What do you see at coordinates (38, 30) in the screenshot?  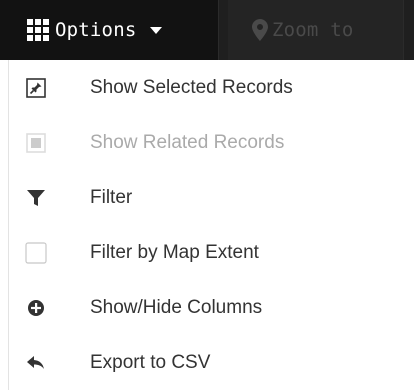 I see `grid-icon` at bounding box center [38, 30].